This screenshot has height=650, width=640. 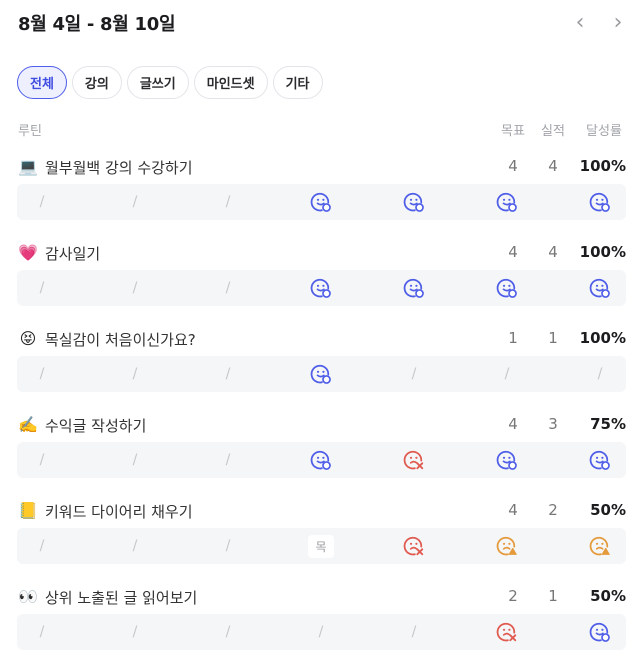 What do you see at coordinates (553, 510) in the screenshot?
I see `routine-actual: 2` at bounding box center [553, 510].